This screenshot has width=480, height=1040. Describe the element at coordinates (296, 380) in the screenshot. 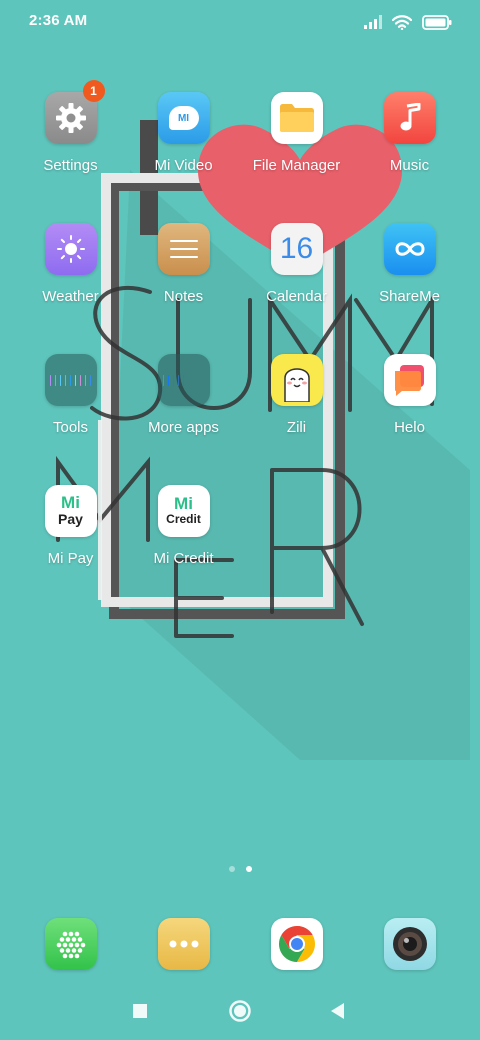

I see `zili-face-icon` at that location.